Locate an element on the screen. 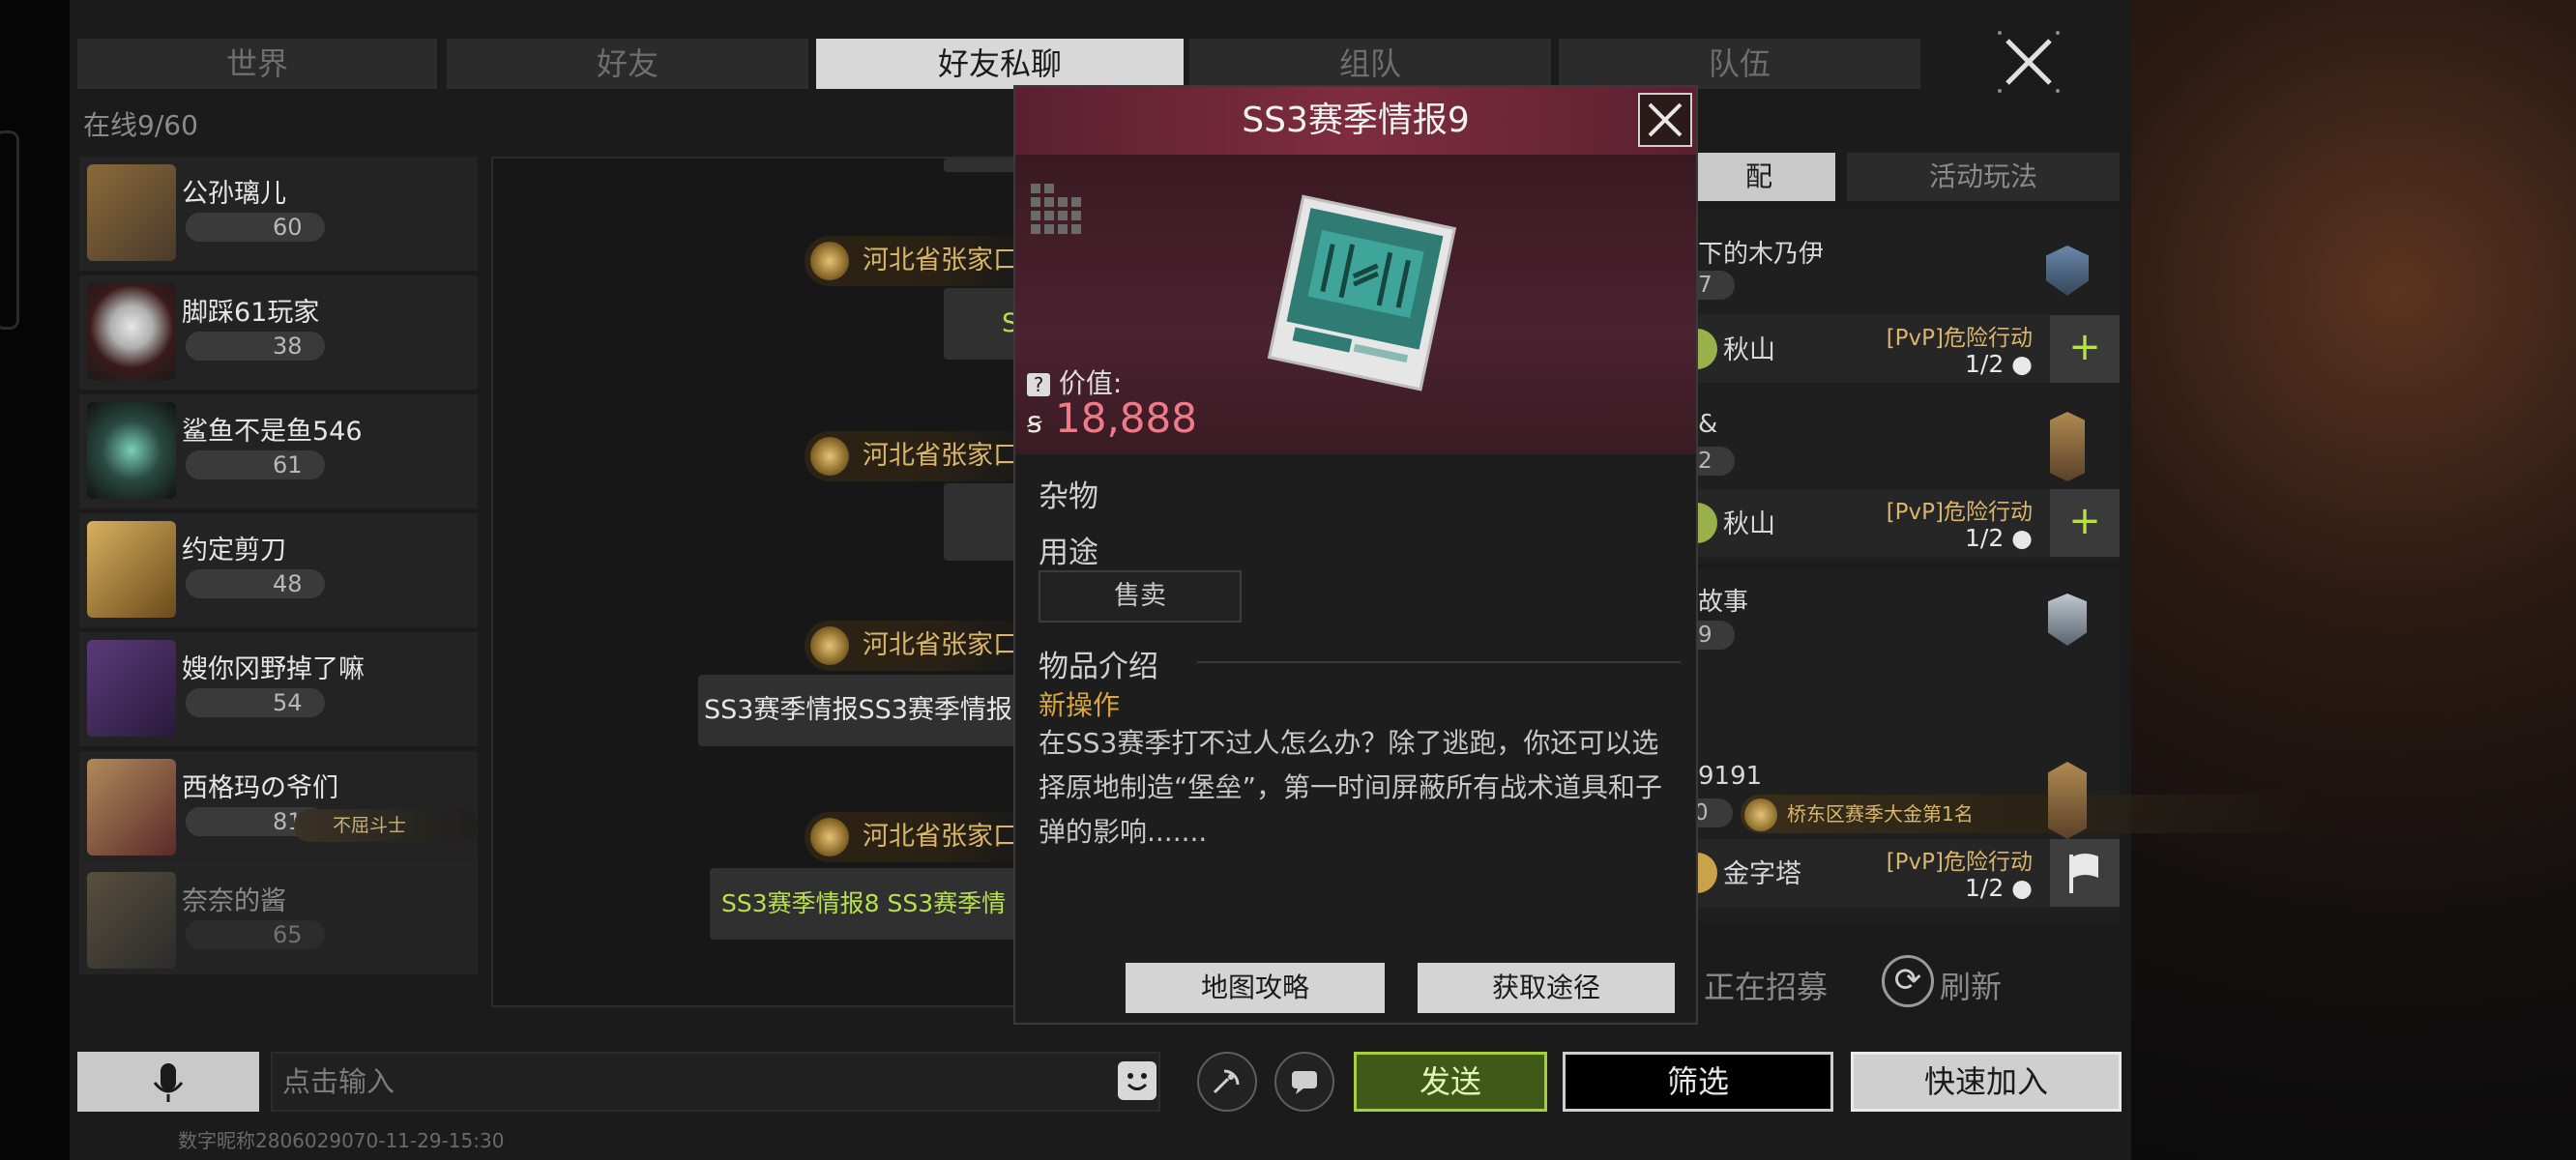  tab-team-up: 组队 is located at coordinates (1370, 64).